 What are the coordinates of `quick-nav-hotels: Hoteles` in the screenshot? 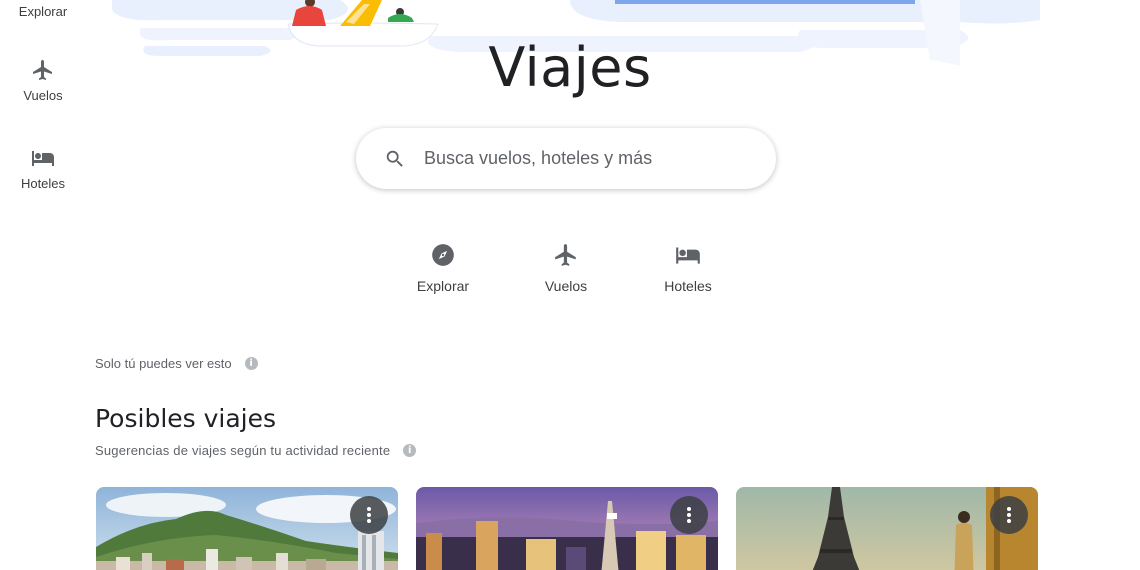 It's located at (688, 269).